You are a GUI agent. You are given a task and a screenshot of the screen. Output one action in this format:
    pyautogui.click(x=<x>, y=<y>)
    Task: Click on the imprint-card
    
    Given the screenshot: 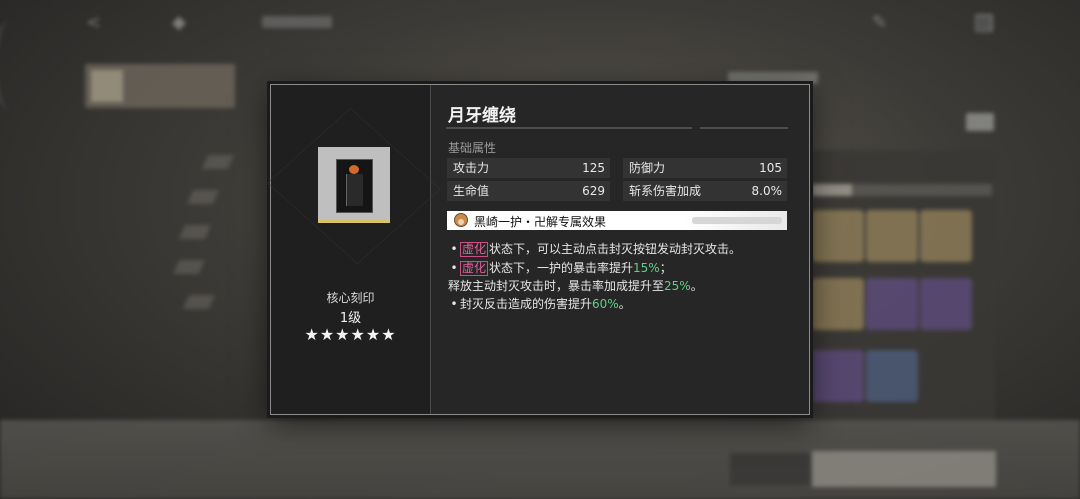 What is the action you would take?
    pyautogui.click(x=354, y=186)
    